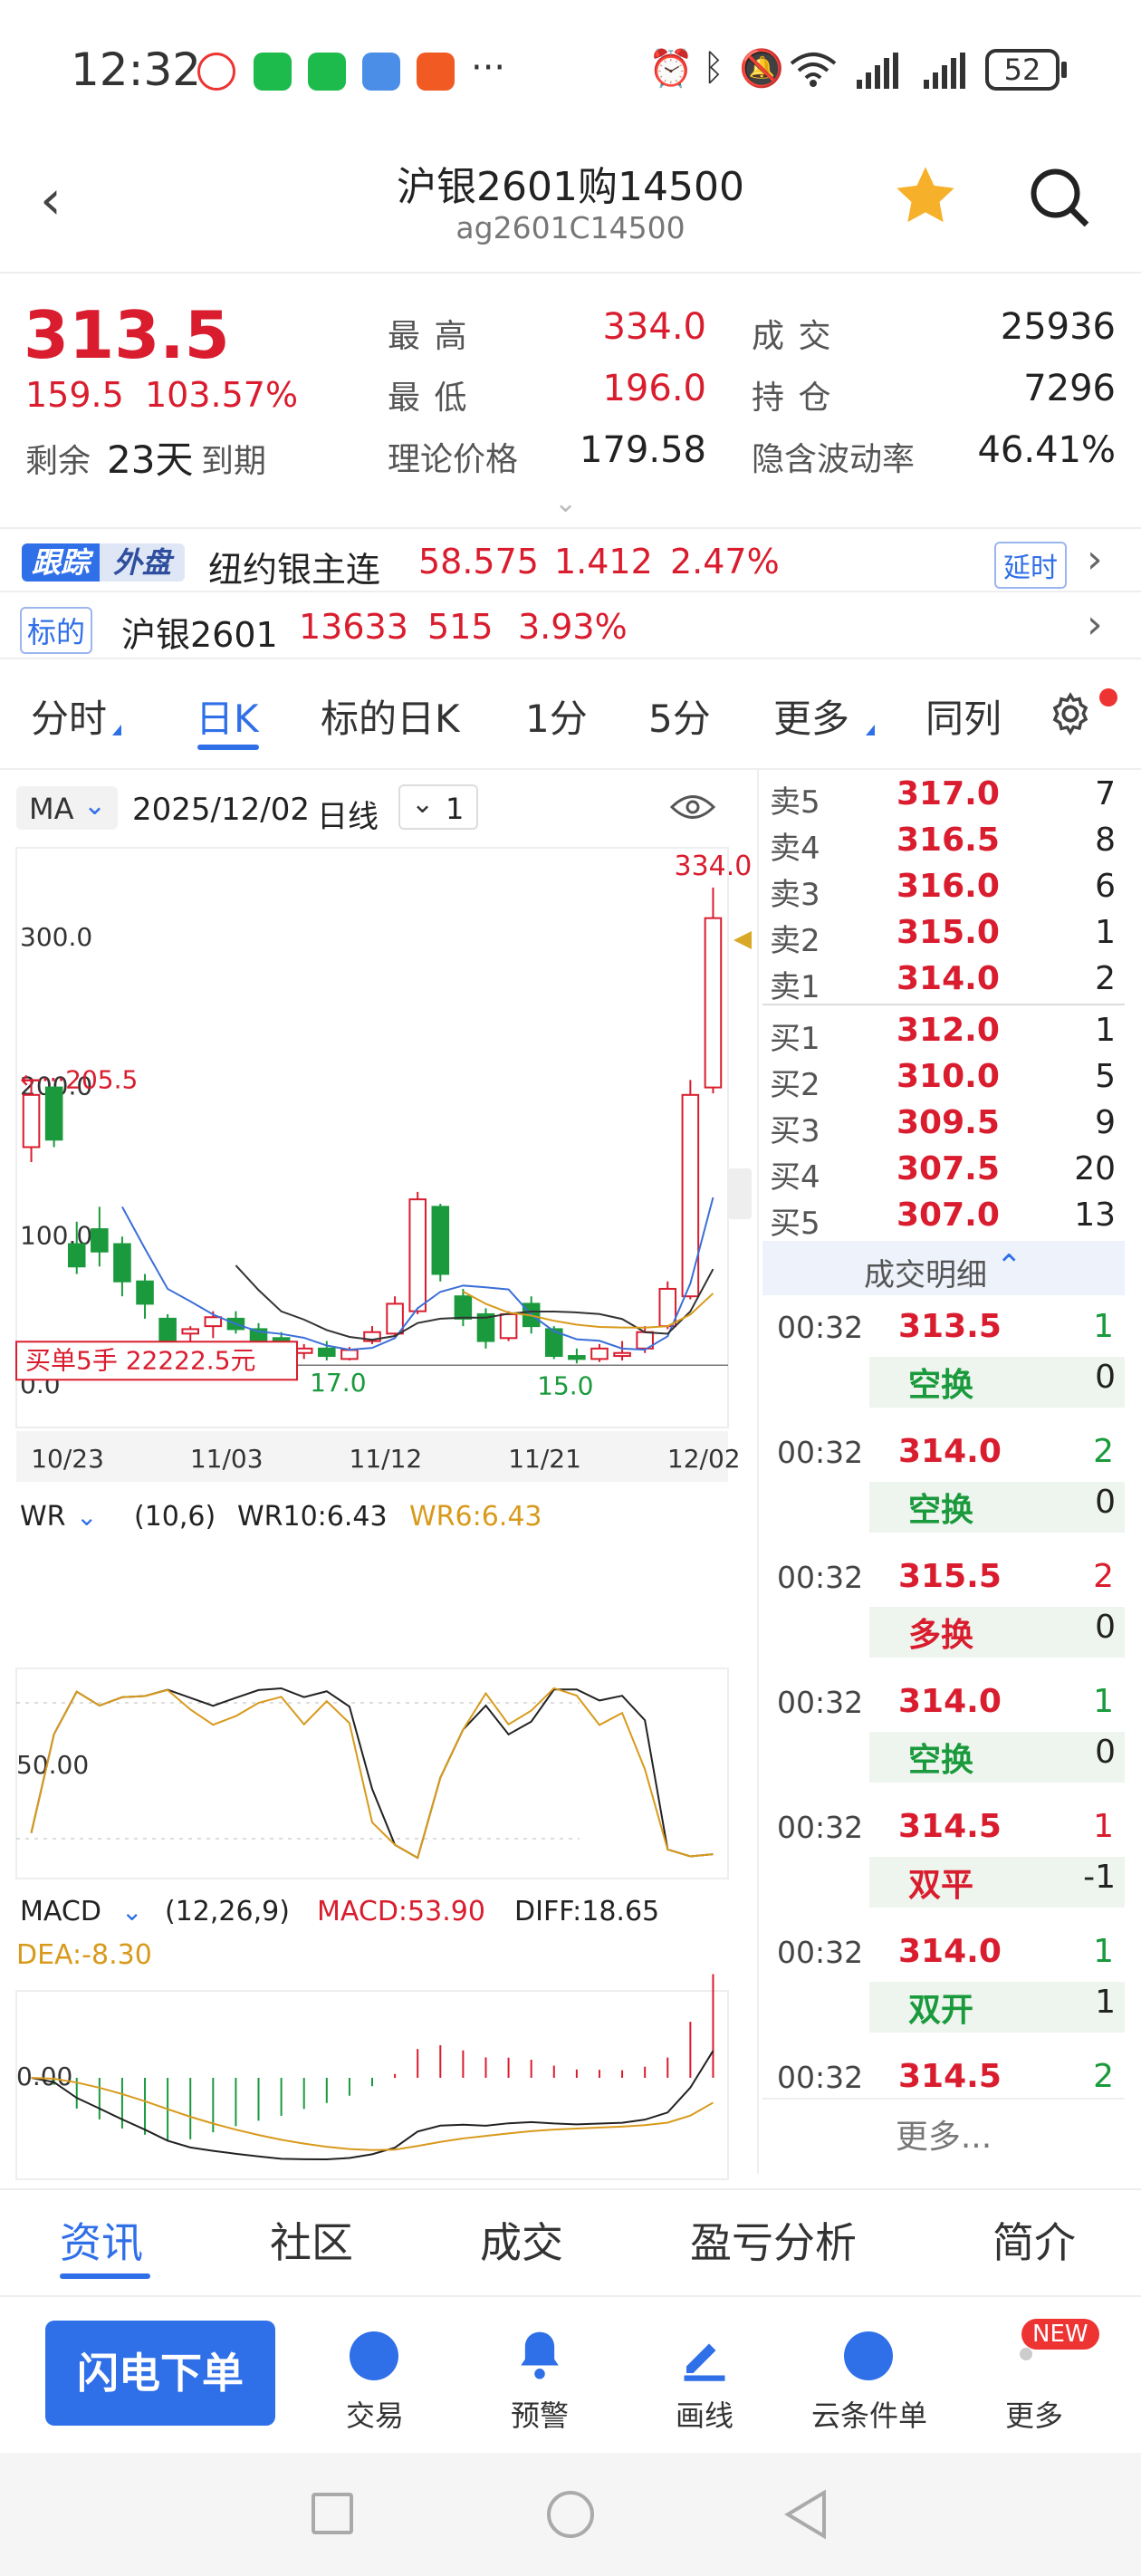  What do you see at coordinates (228, 716) in the screenshot?
I see `tab-daily-k: 日K` at bounding box center [228, 716].